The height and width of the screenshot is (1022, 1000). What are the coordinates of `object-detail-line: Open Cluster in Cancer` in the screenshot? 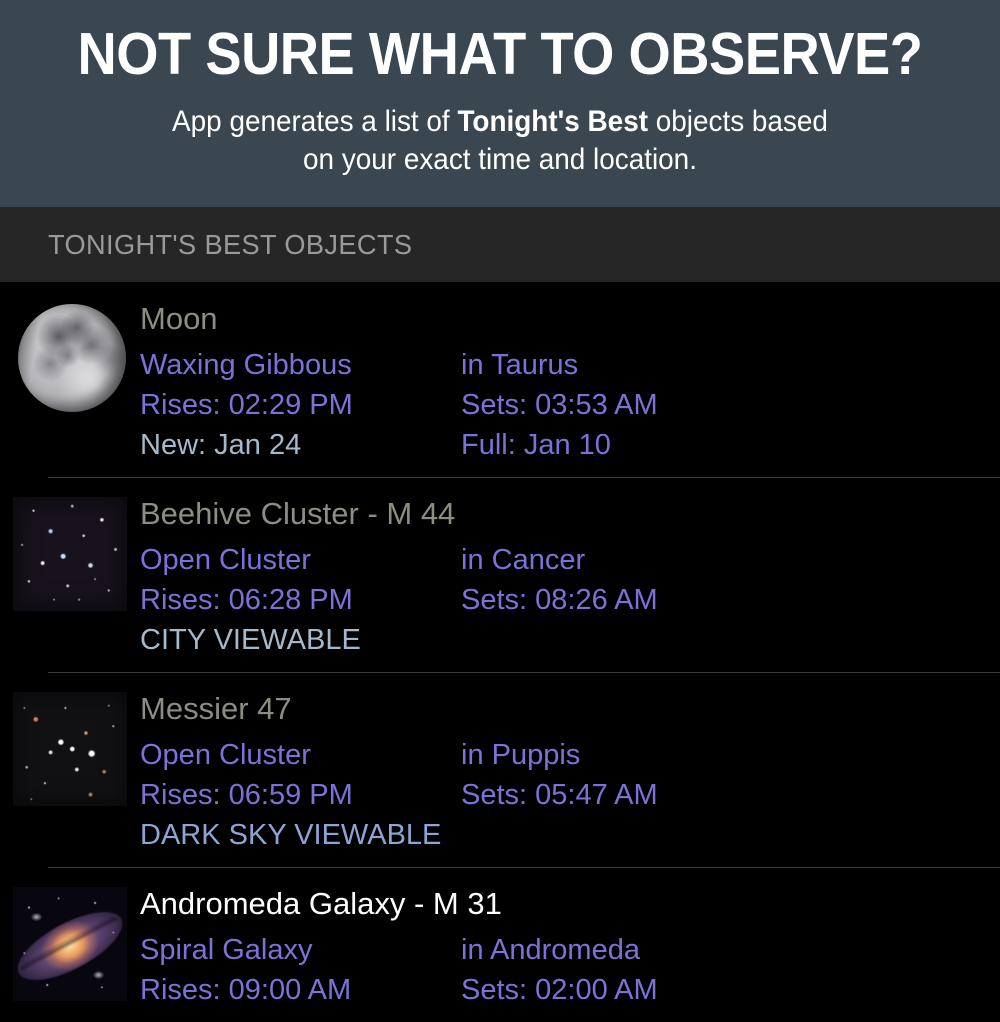 It's located at (570, 560).